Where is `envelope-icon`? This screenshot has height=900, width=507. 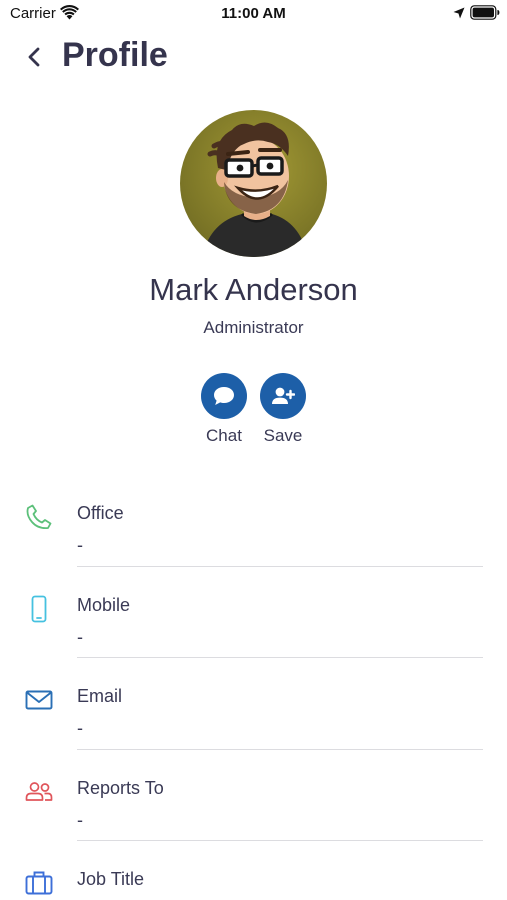
envelope-icon is located at coordinates (39, 700).